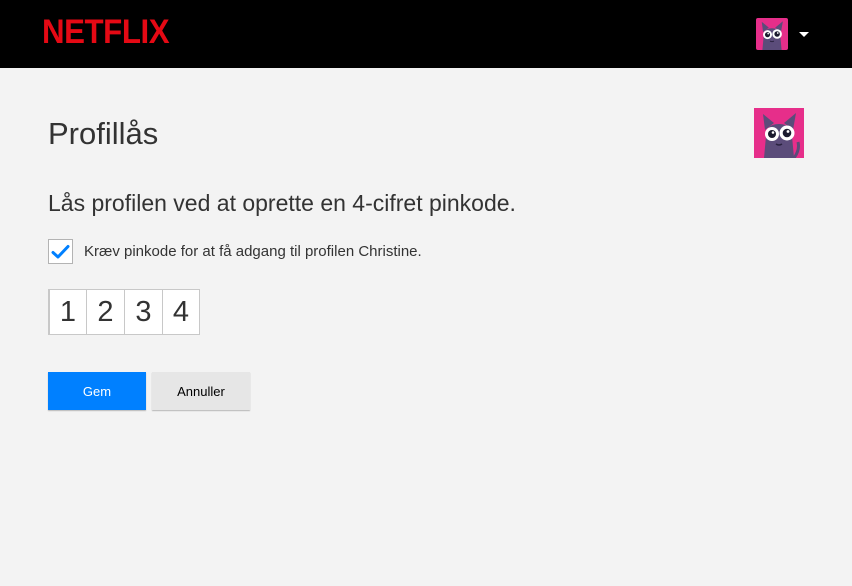 The image size is (852, 586). What do you see at coordinates (103, 133) in the screenshot?
I see `page-title: Profillås` at bounding box center [103, 133].